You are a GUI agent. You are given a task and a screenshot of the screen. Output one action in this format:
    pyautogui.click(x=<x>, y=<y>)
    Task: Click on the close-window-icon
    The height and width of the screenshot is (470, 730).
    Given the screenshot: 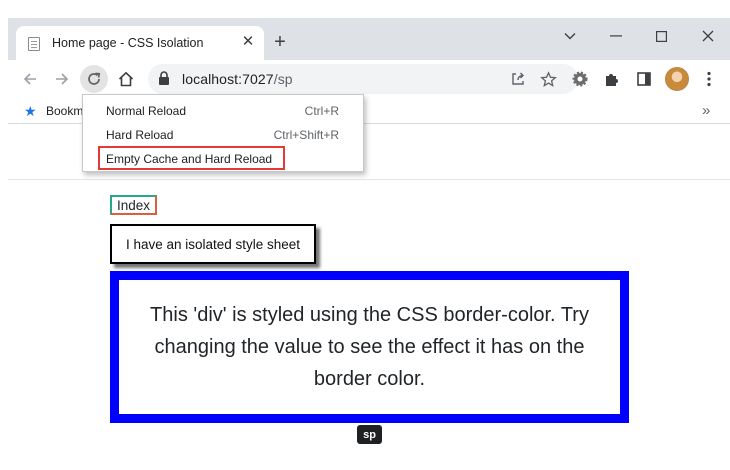 What is the action you would take?
    pyautogui.click(x=708, y=36)
    